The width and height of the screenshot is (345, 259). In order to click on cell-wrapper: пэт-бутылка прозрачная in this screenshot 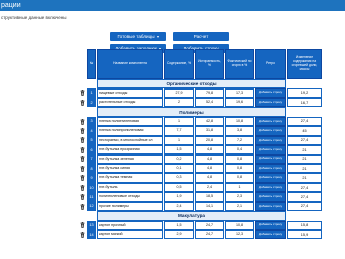, I will do `click(130, 150)`.